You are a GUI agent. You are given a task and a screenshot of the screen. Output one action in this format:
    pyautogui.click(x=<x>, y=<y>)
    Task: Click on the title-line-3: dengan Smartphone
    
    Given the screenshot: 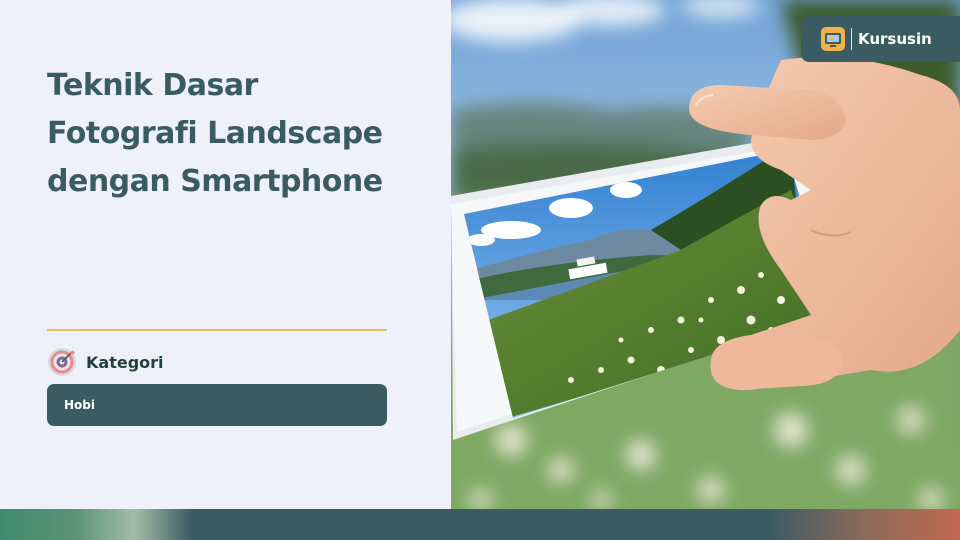 What is the action you would take?
    pyautogui.click(x=215, y=181)
    